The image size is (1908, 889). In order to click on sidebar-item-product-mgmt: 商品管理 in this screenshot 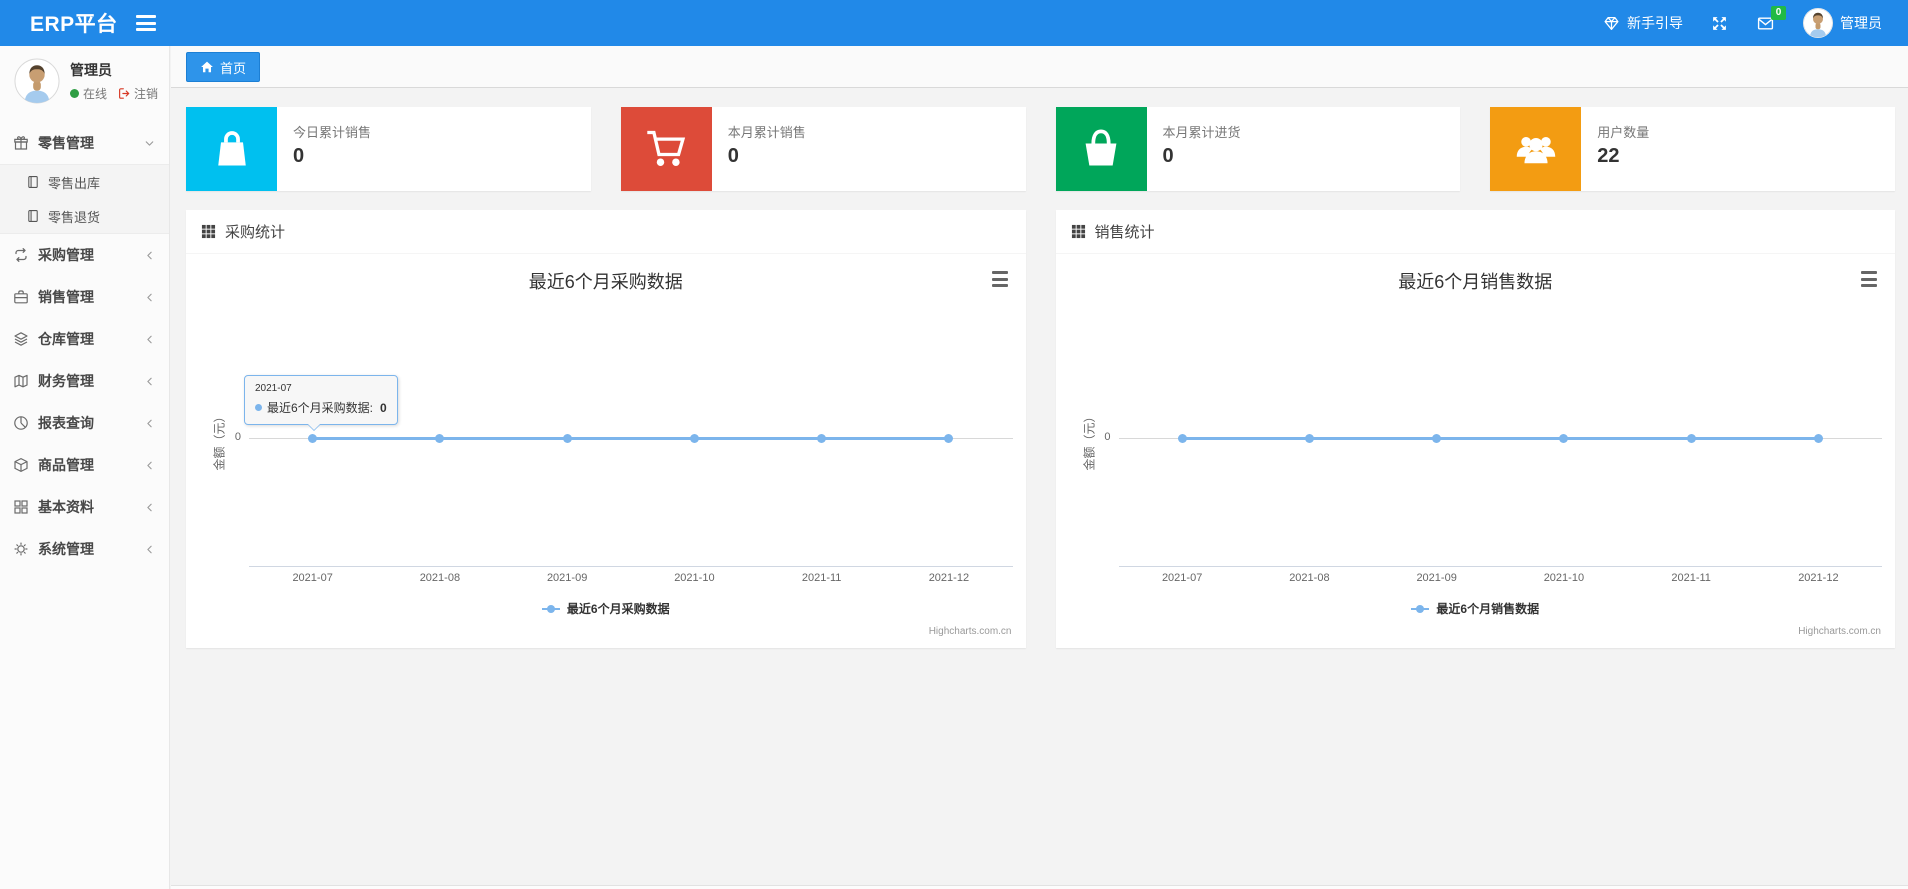, I will do `click(84, 465)`.